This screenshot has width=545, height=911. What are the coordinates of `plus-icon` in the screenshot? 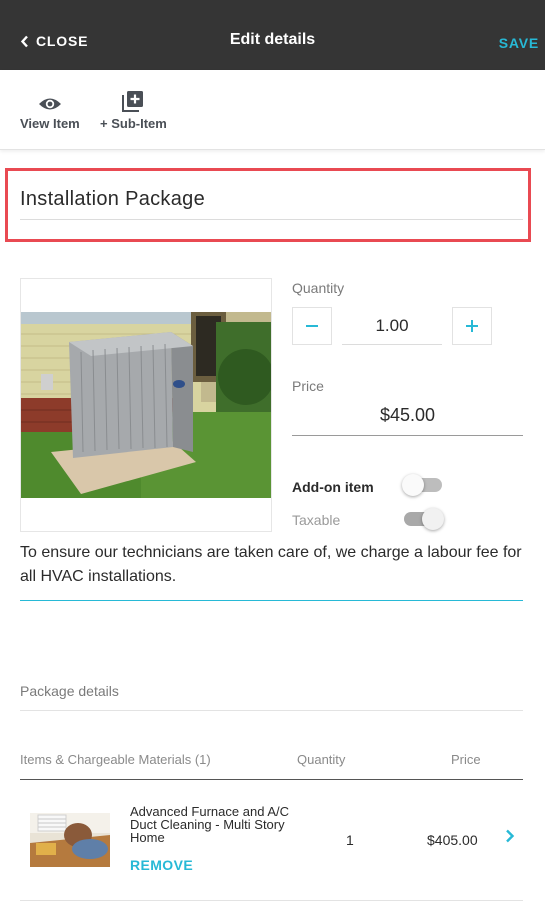 It's located at (472, 326).